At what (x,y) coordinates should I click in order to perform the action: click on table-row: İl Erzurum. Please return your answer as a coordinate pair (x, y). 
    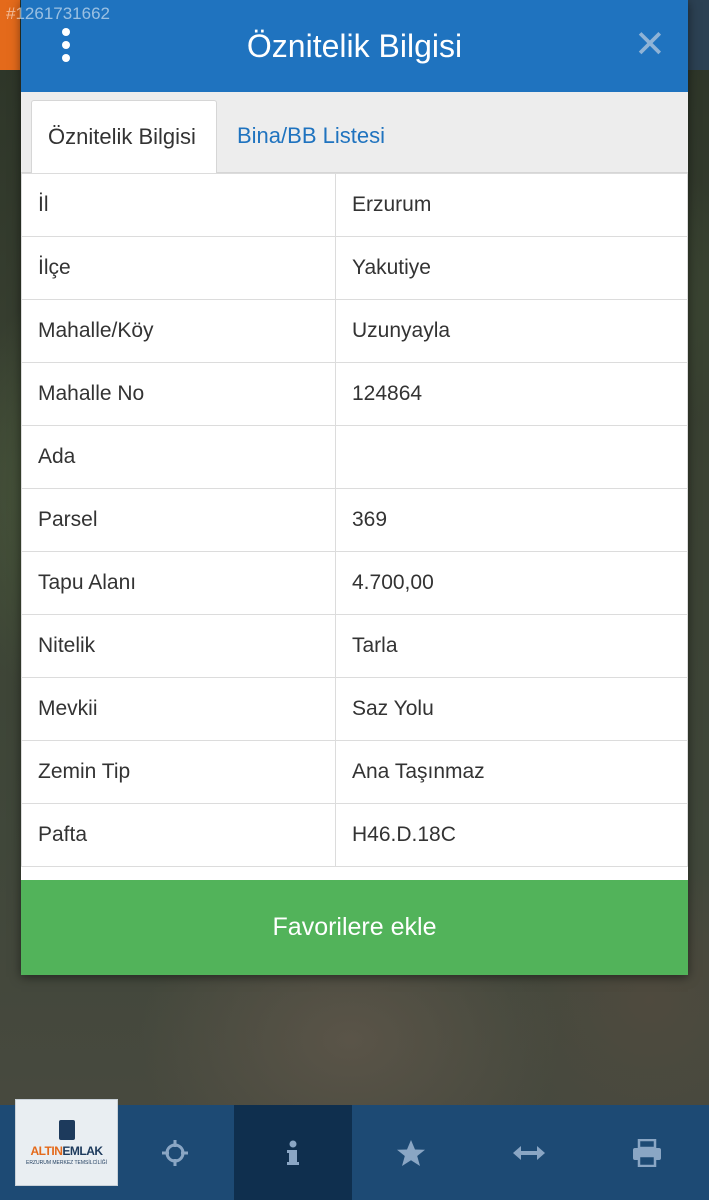
    Looking at the image, I should click on (354, 205).